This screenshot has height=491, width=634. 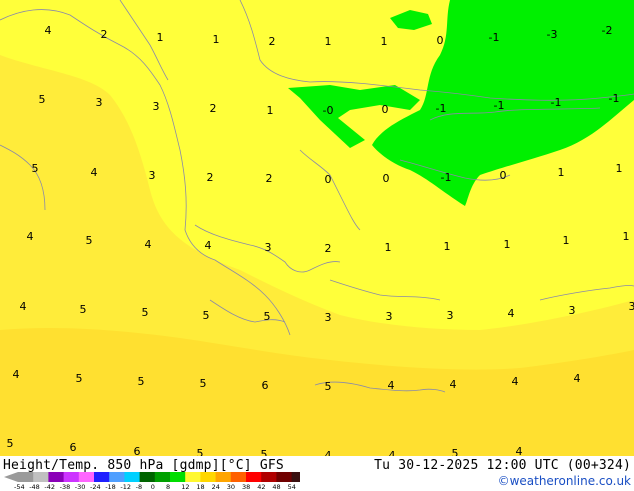 What do you see at coordinates (143, 465) in the screenshot?
I see `map-title: Height/Temp. 850 hPa [gdmp][°C] GFS` at bounding box center [143, 465].